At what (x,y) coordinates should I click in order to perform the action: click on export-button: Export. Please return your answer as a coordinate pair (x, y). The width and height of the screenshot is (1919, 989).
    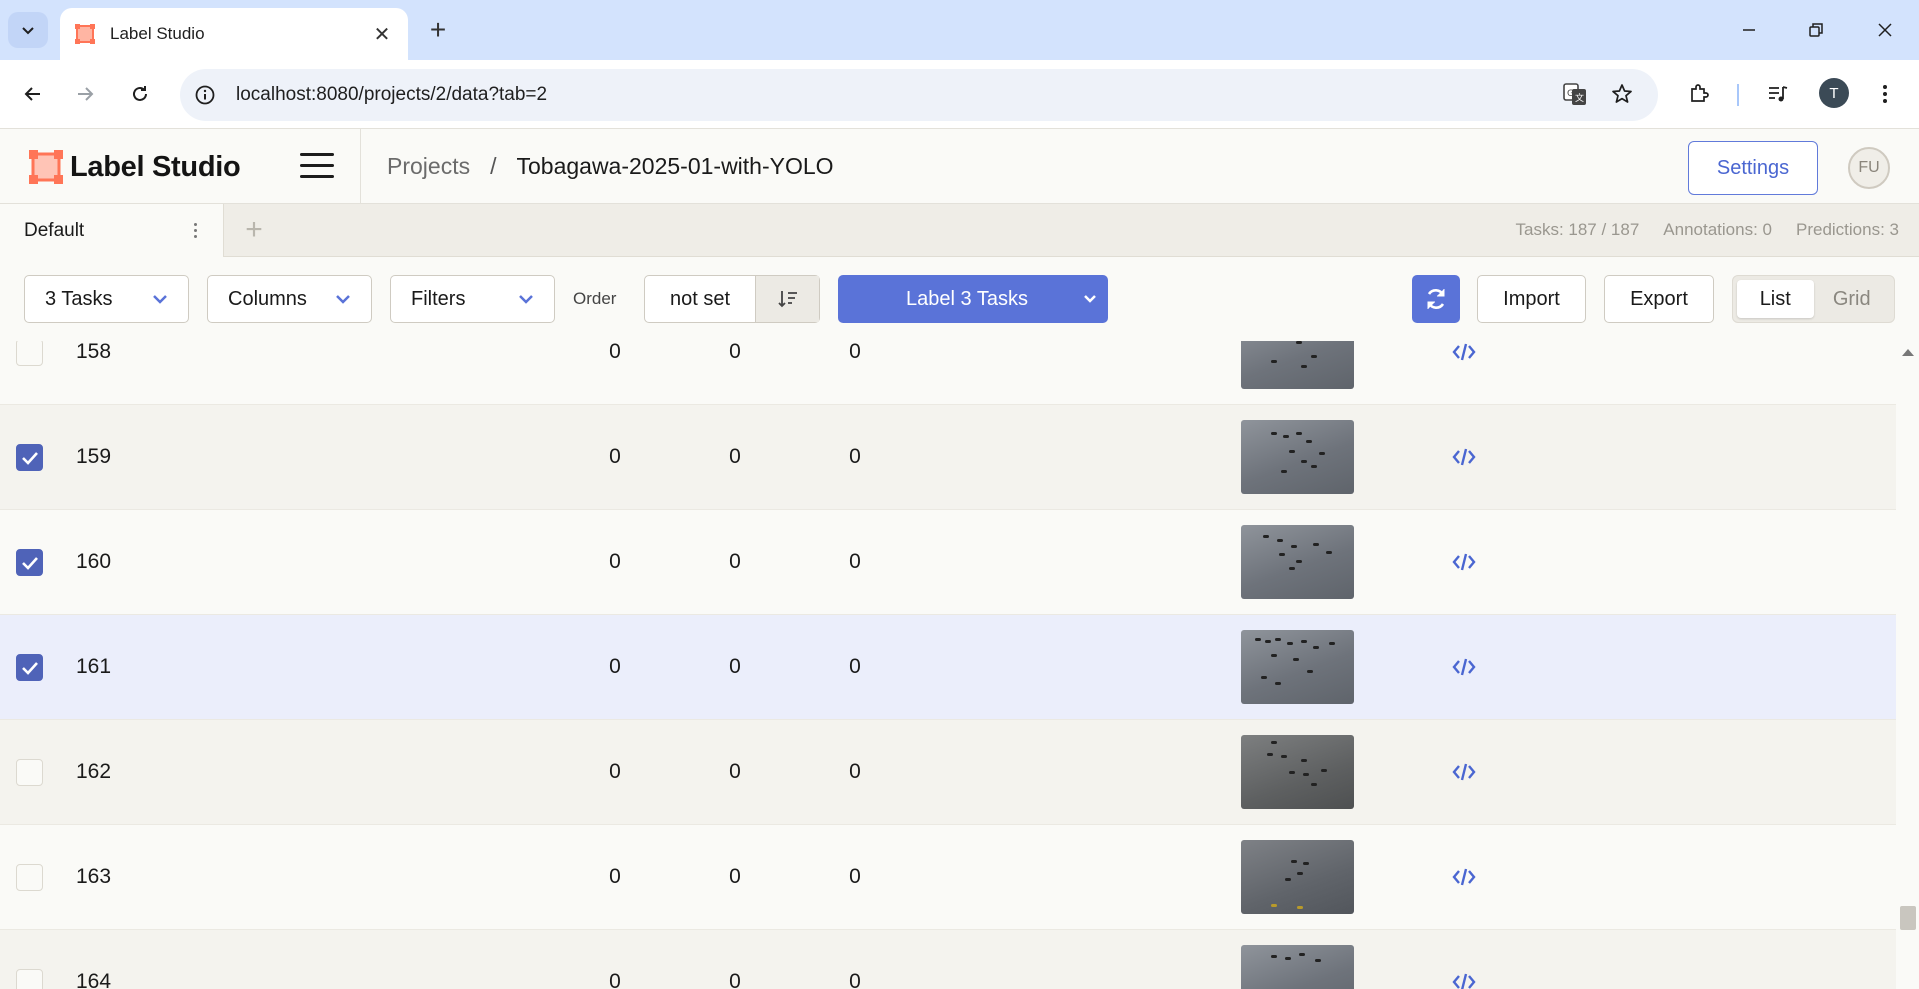
    Looking at the image, I should click on (1659, 299).